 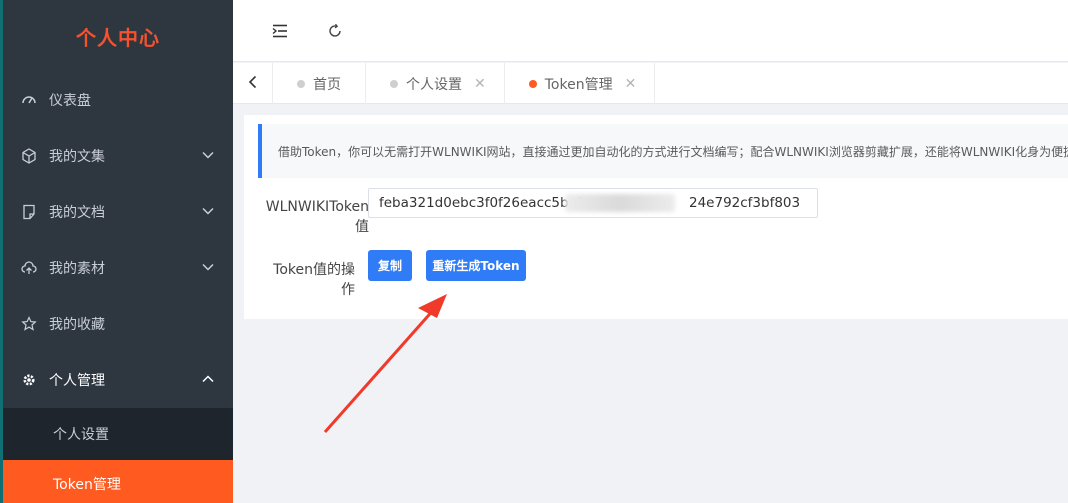 I want to click on tab-home: 首页, so click(x=319, y=83).